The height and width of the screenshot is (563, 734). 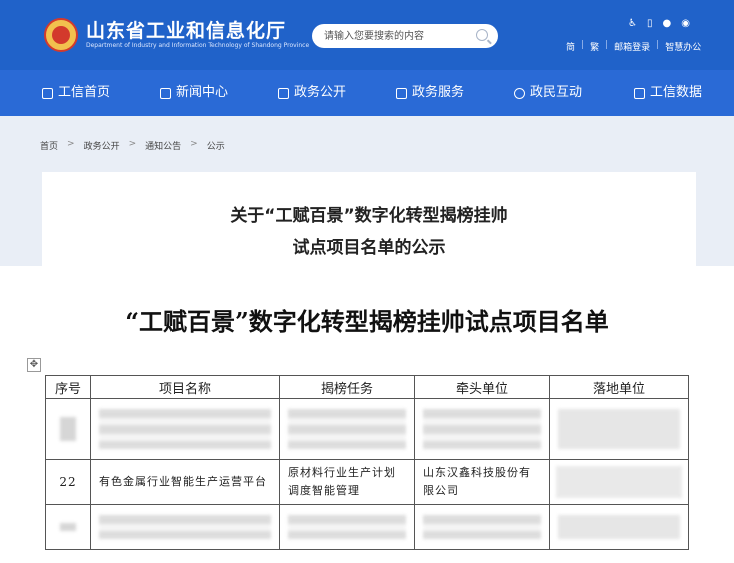 I want to click on breadcrumb-current: 公示, so click(x=215, y=147).